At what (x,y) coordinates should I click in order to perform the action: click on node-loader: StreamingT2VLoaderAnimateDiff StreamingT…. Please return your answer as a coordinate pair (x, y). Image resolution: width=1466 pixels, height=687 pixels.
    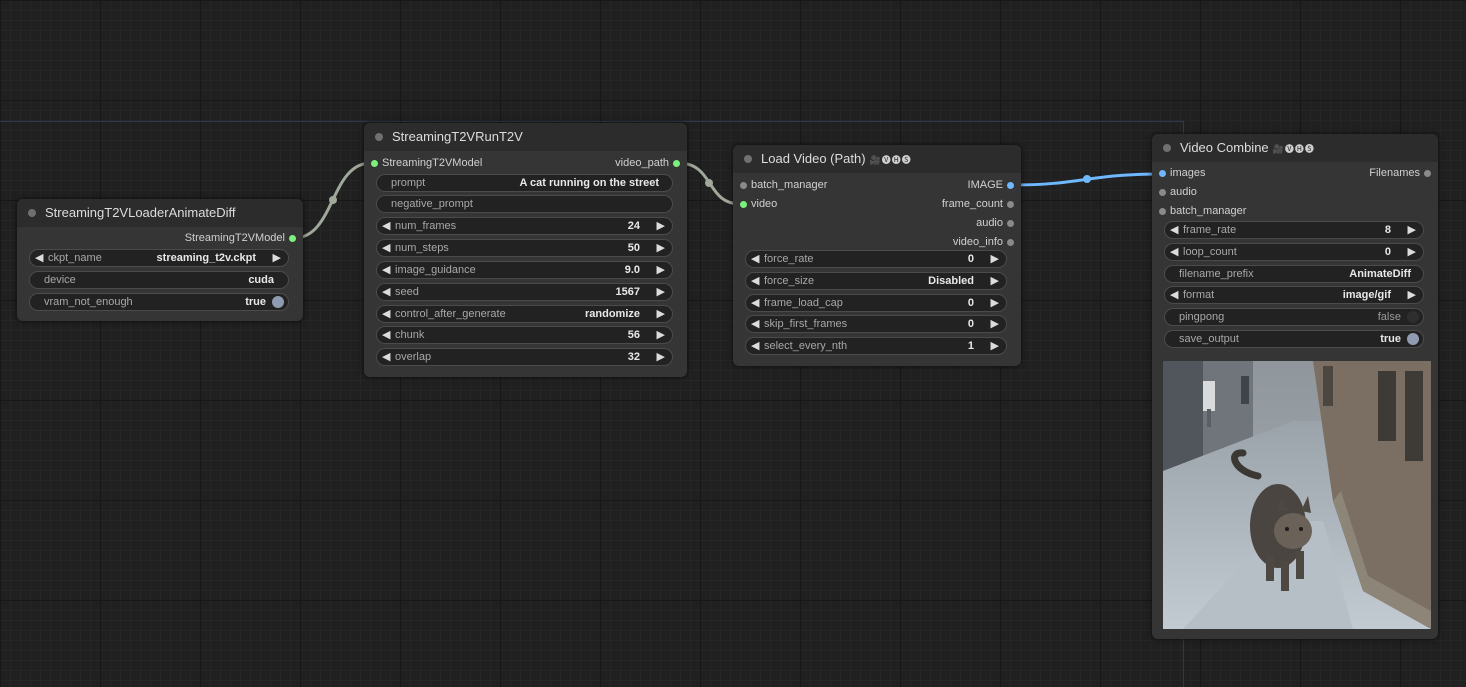
    Looking at the image, I should click on (160, 260).